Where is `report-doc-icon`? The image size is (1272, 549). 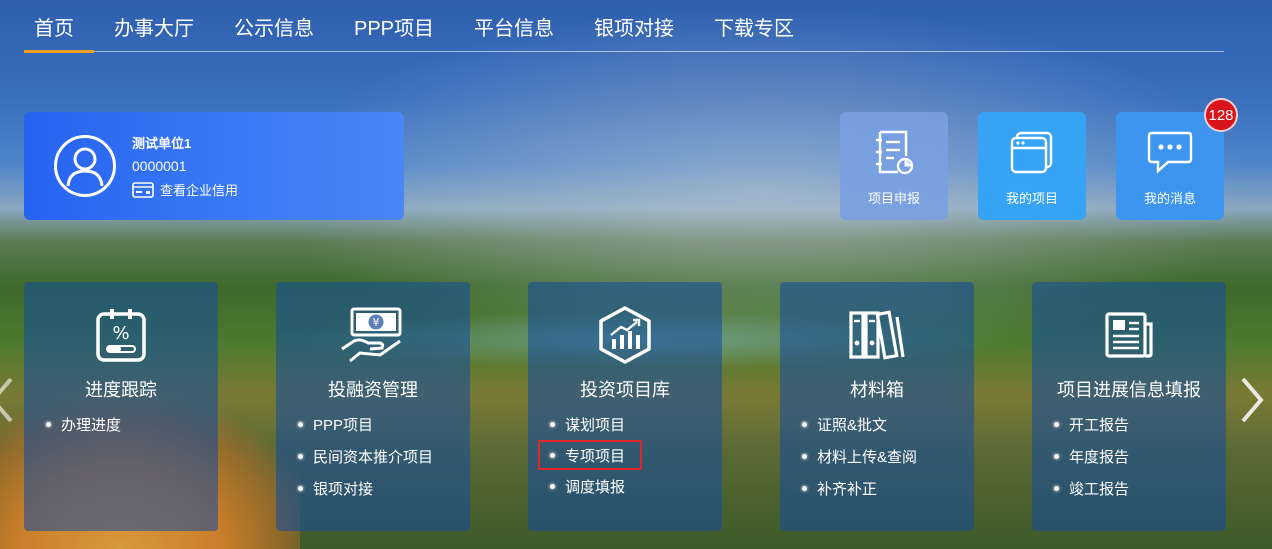
report-doc-icon is located at coordinates (895, 152).